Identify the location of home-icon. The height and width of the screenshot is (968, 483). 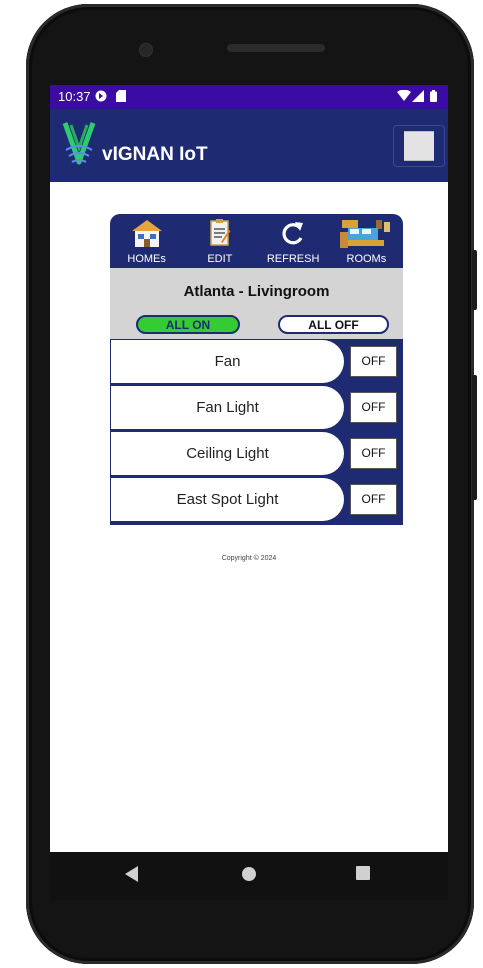
(249, 876).